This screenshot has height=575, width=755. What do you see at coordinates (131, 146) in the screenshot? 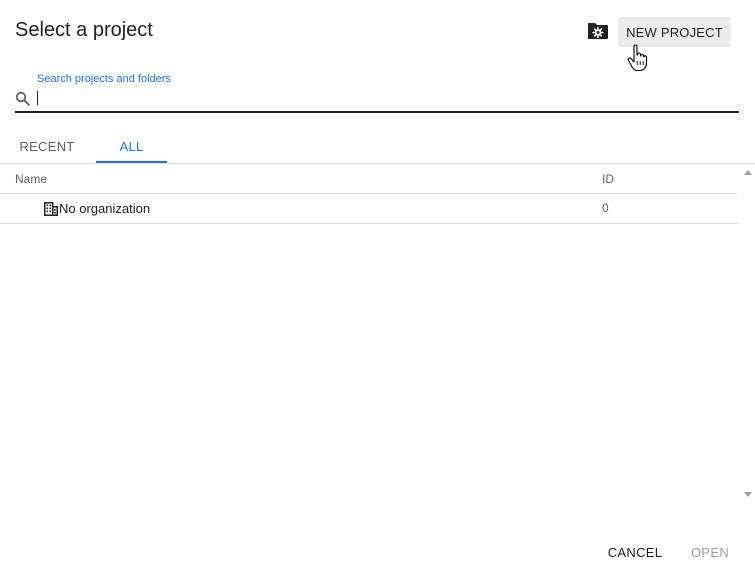
I see `tab-all: ALL` at bounding box center [131, 146].